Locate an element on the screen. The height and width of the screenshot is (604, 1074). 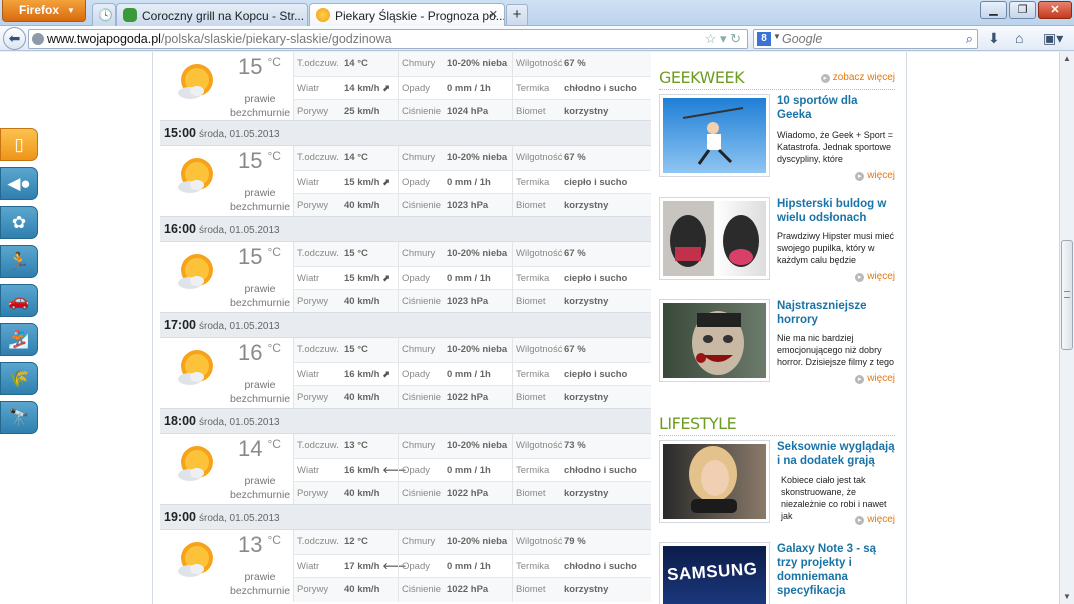
field-label: Termika is located at coordinates (530, 375).